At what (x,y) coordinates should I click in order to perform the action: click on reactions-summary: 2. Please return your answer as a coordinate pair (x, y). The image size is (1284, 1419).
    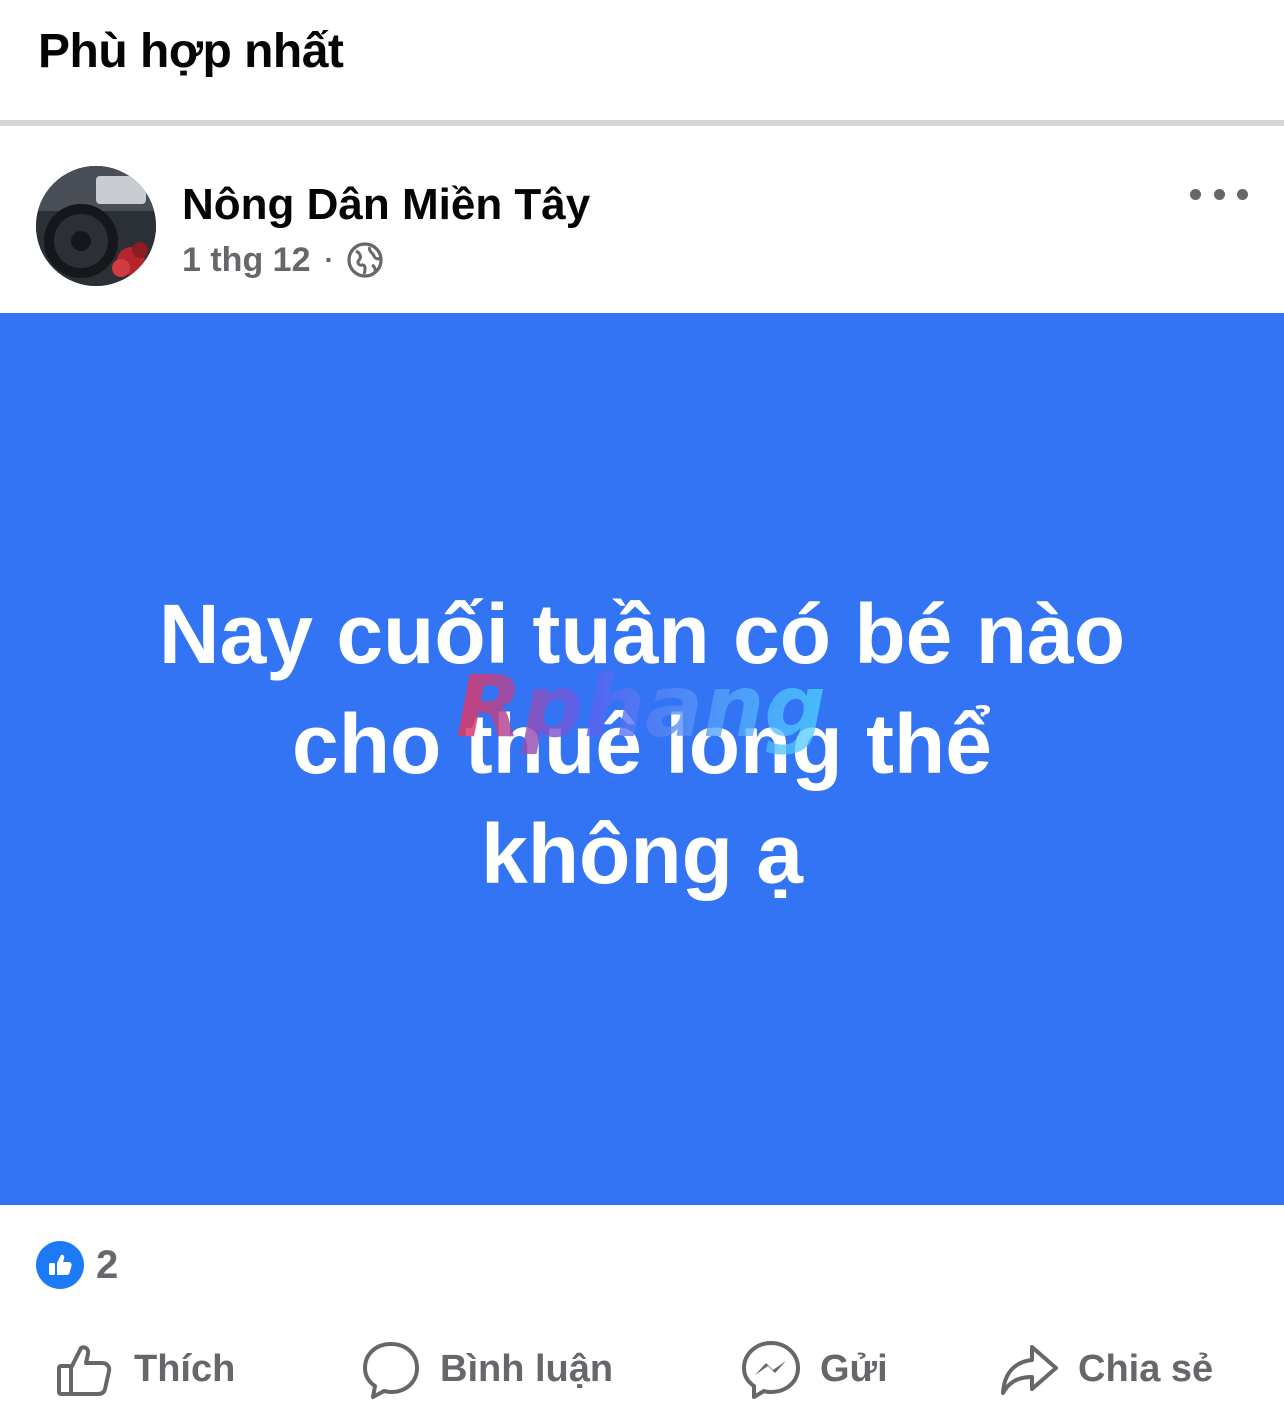
    Looking at the image, I should click on (77, 1265).